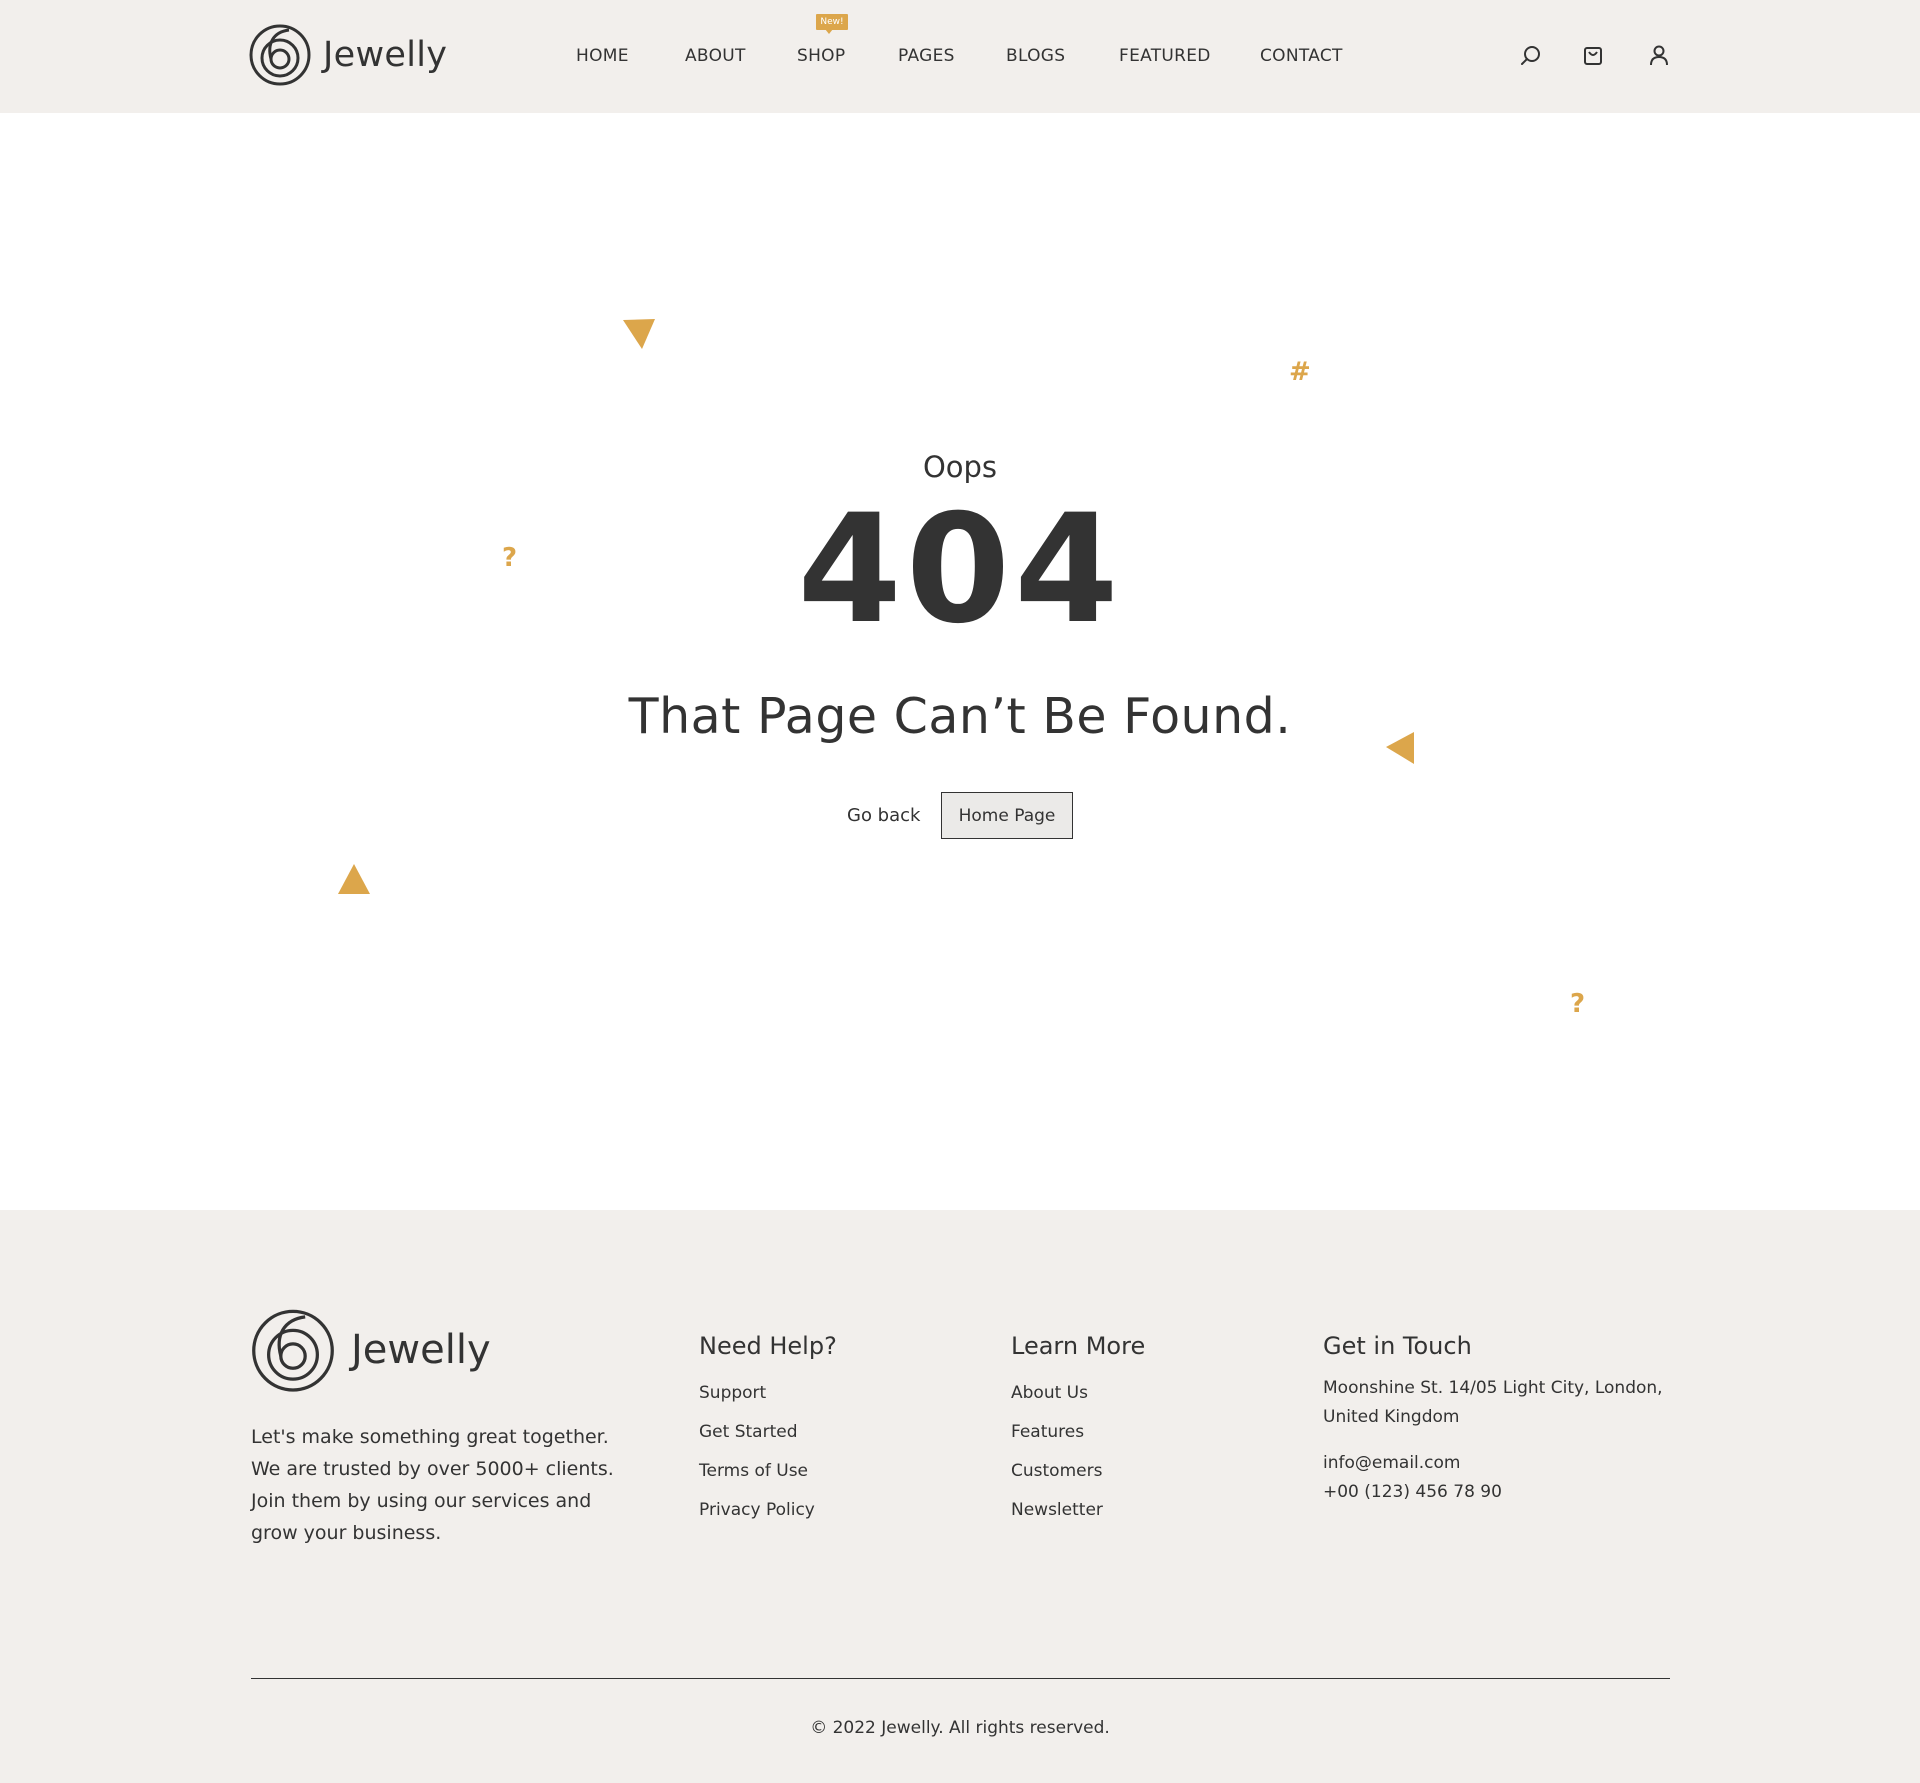 The width and height of the screenshot is (1920, 1783). Describe the element at coordinates (1078, 1346) in the screenshot. I see `footer-learn-title: Learn More` at that location.